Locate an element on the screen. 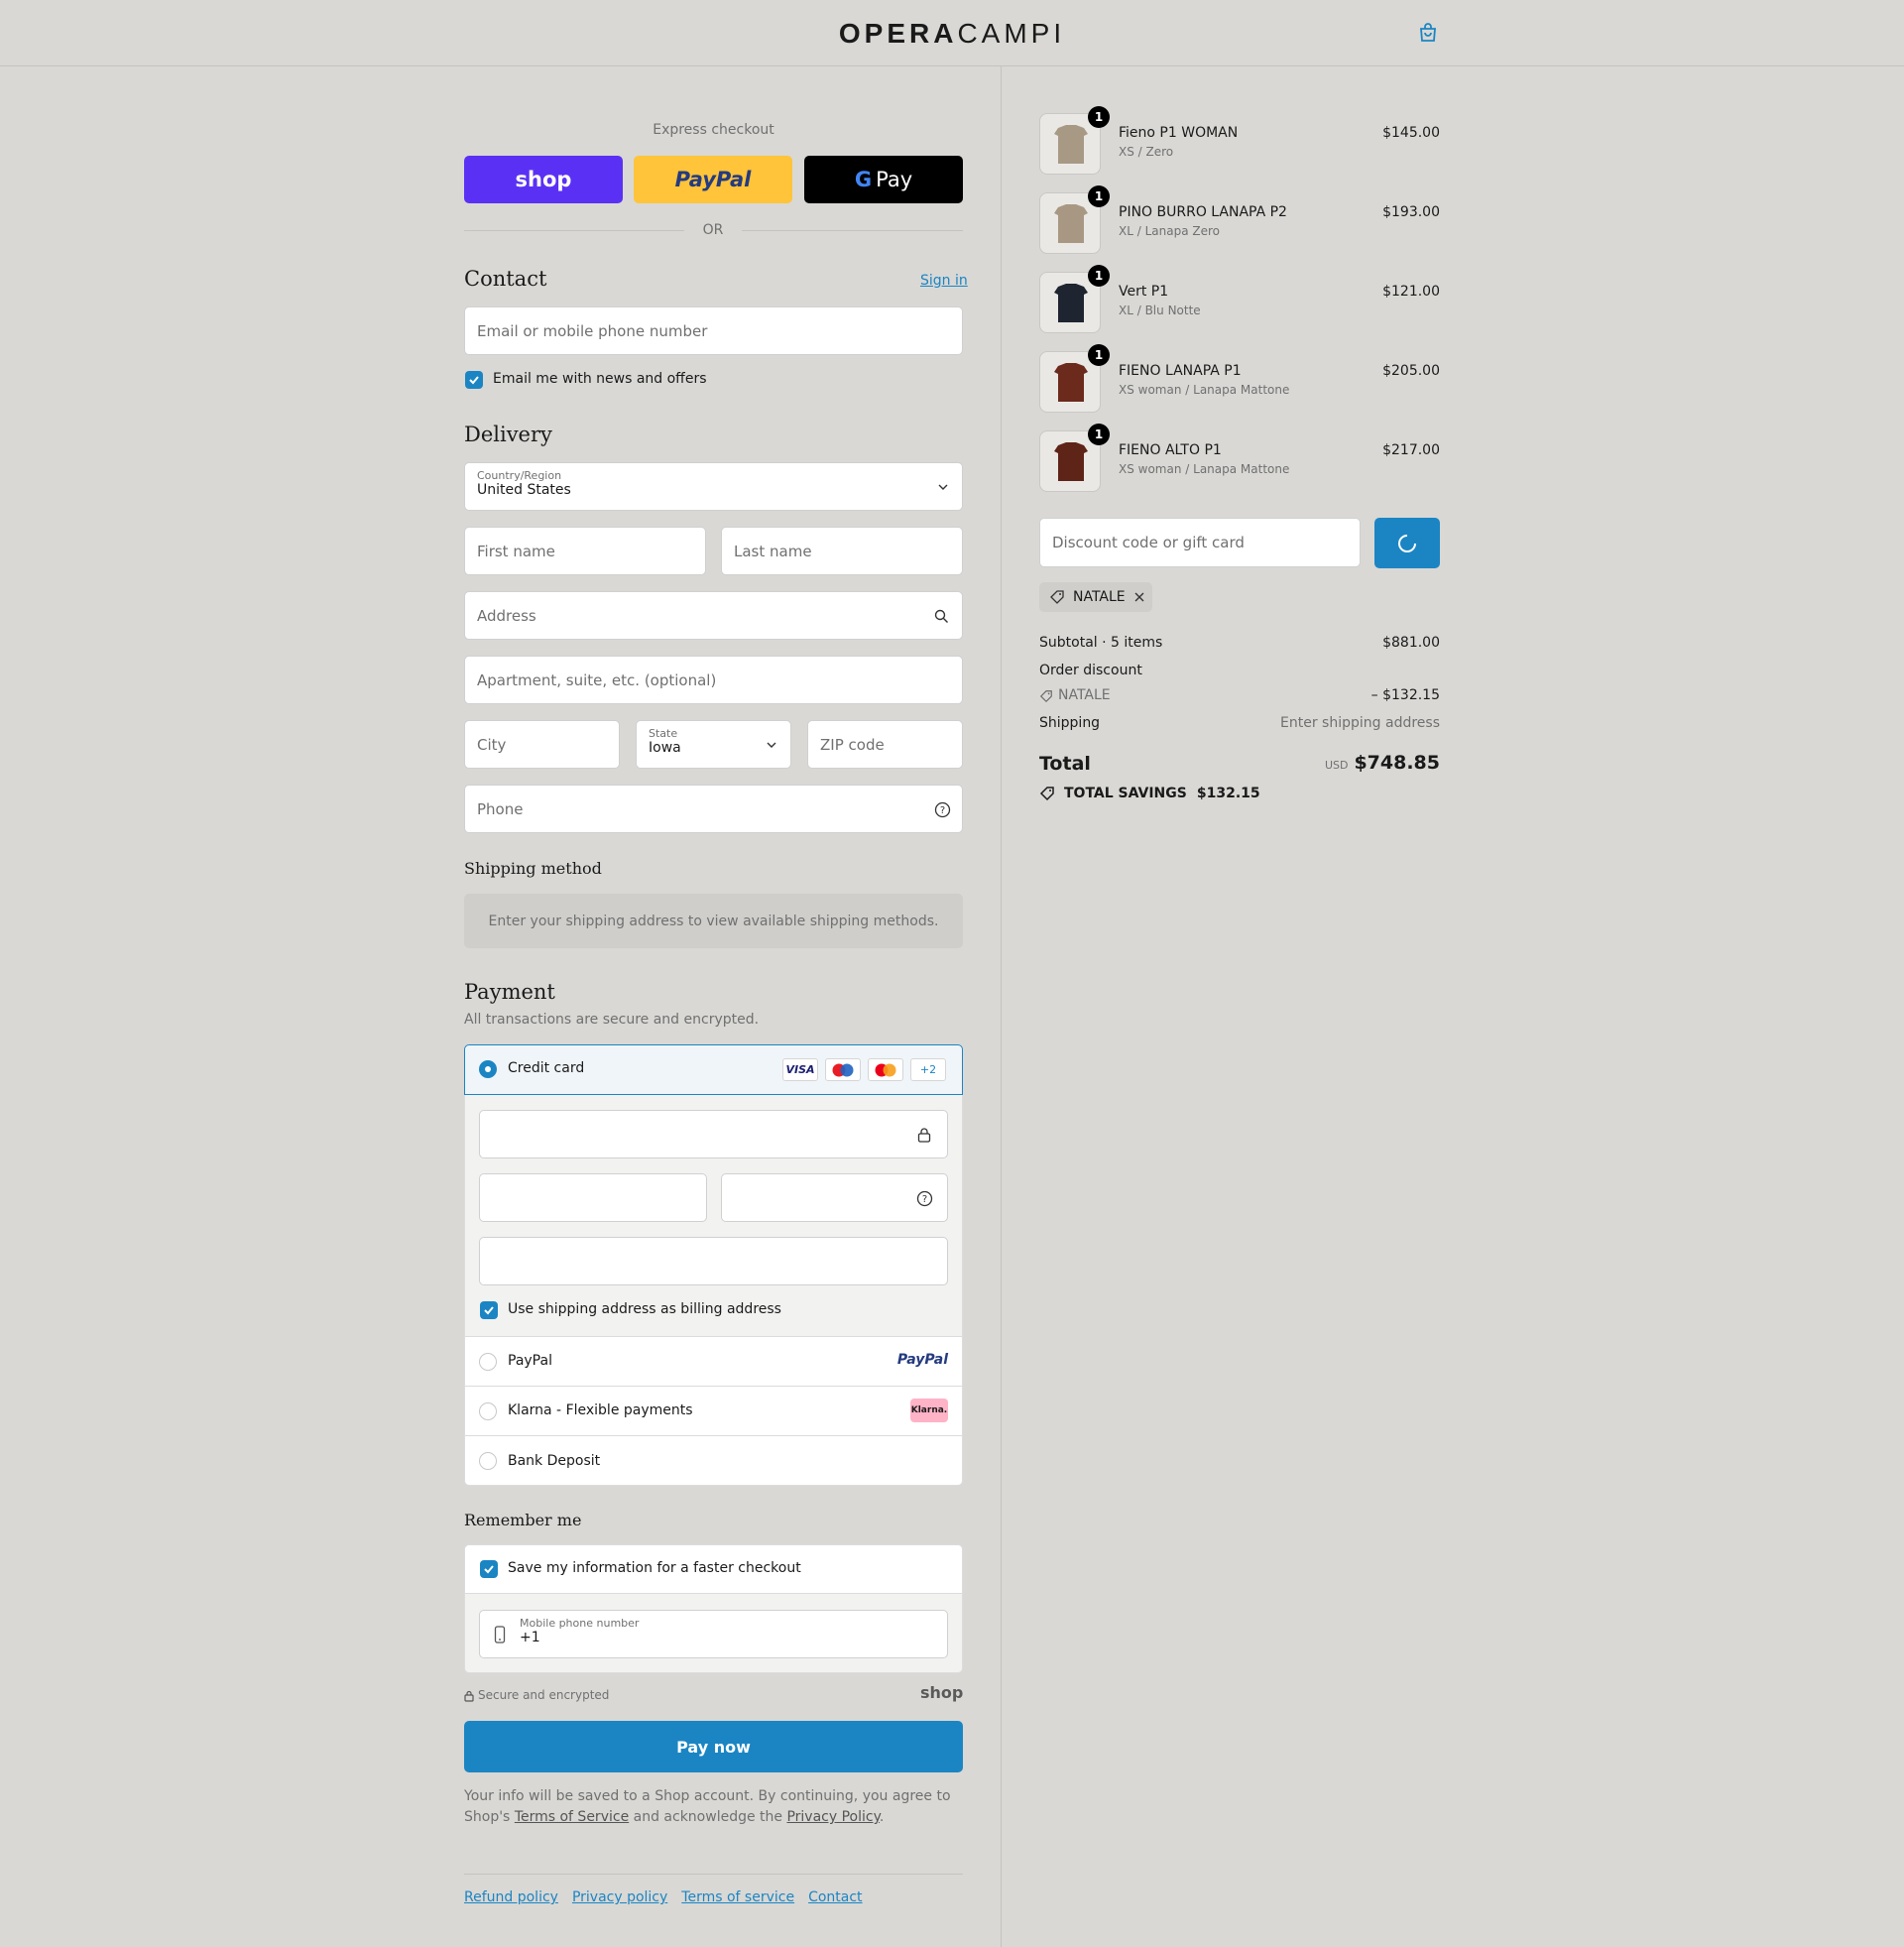 Image resolution: width=1904 pixels, height=1947 pixels. check-icon is located at coordinates (489, 1310).